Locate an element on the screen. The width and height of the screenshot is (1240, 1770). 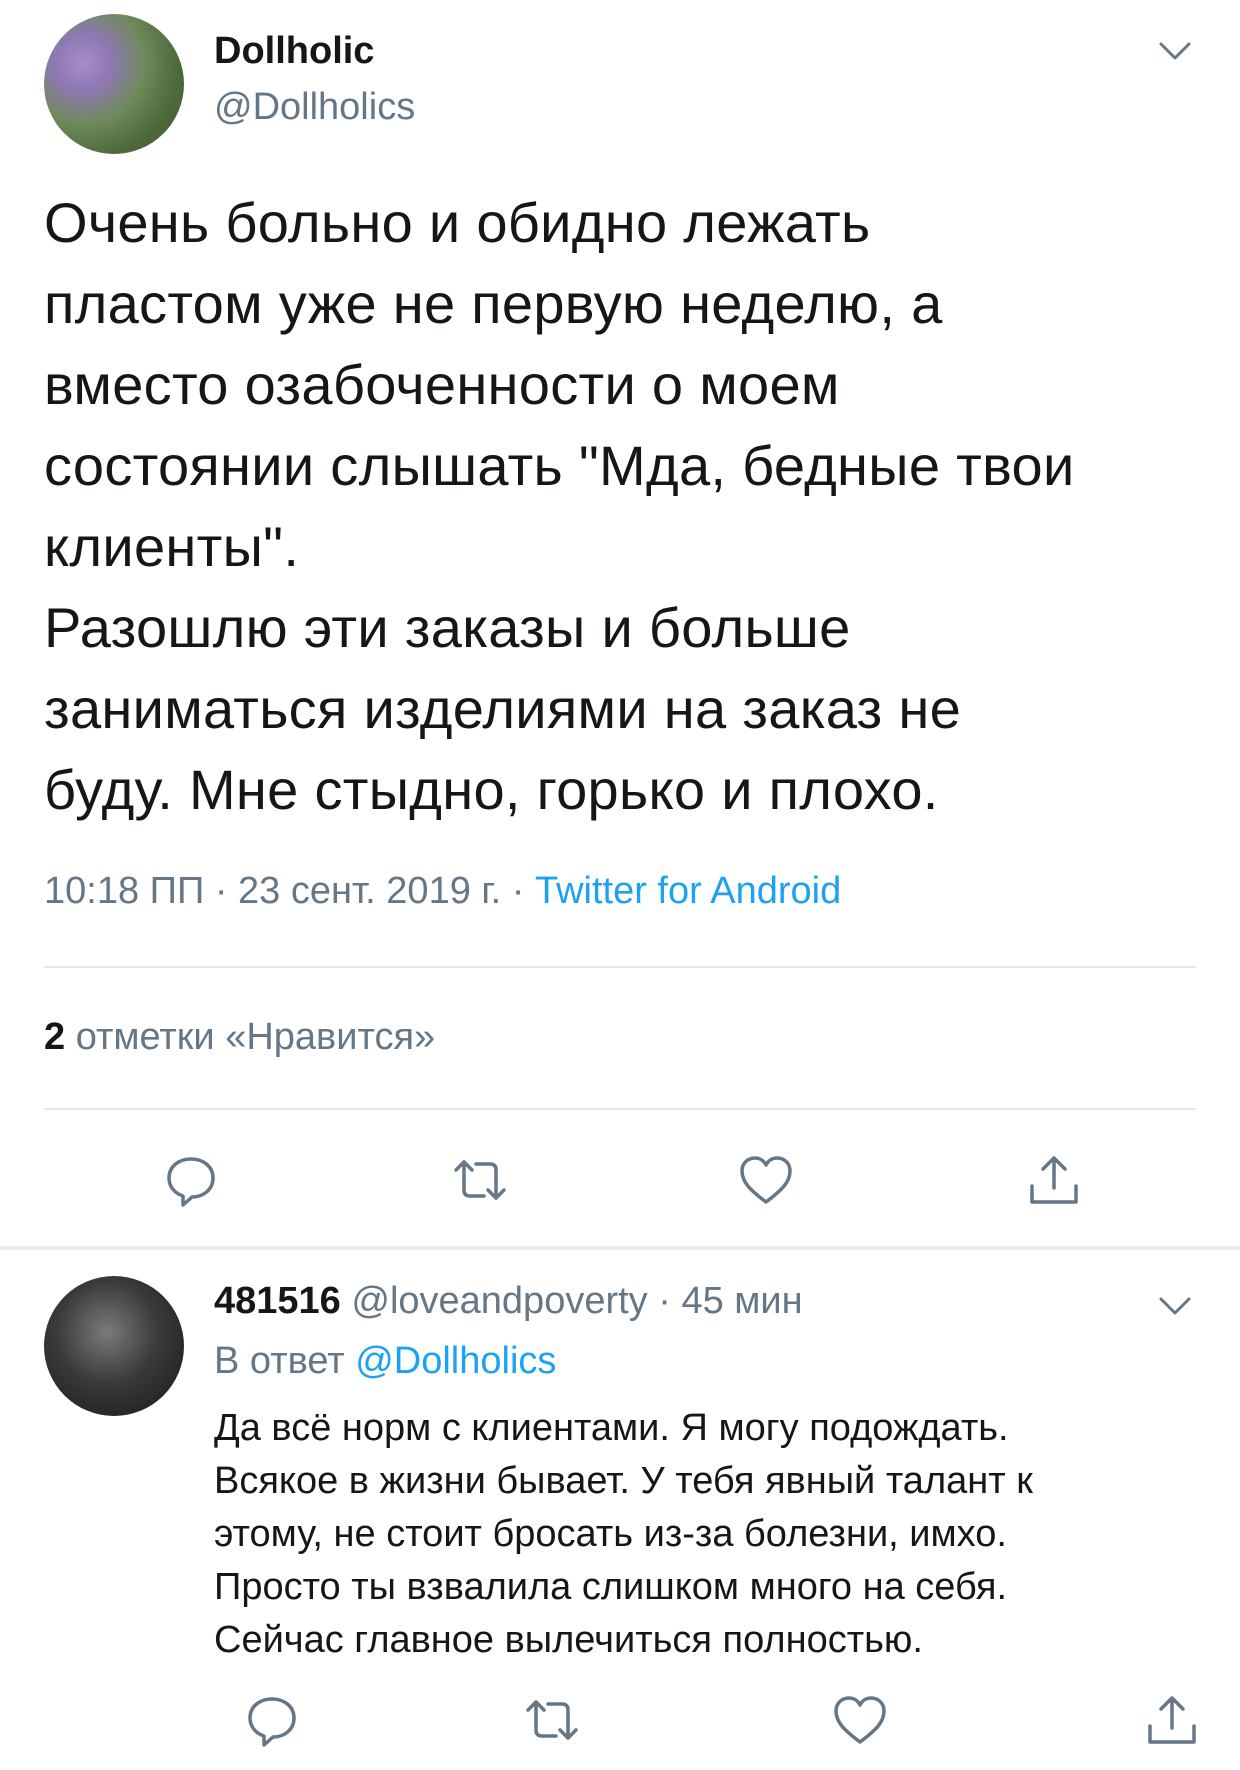
replying-to-label: В ответ is located at coordinates (285, 1361).